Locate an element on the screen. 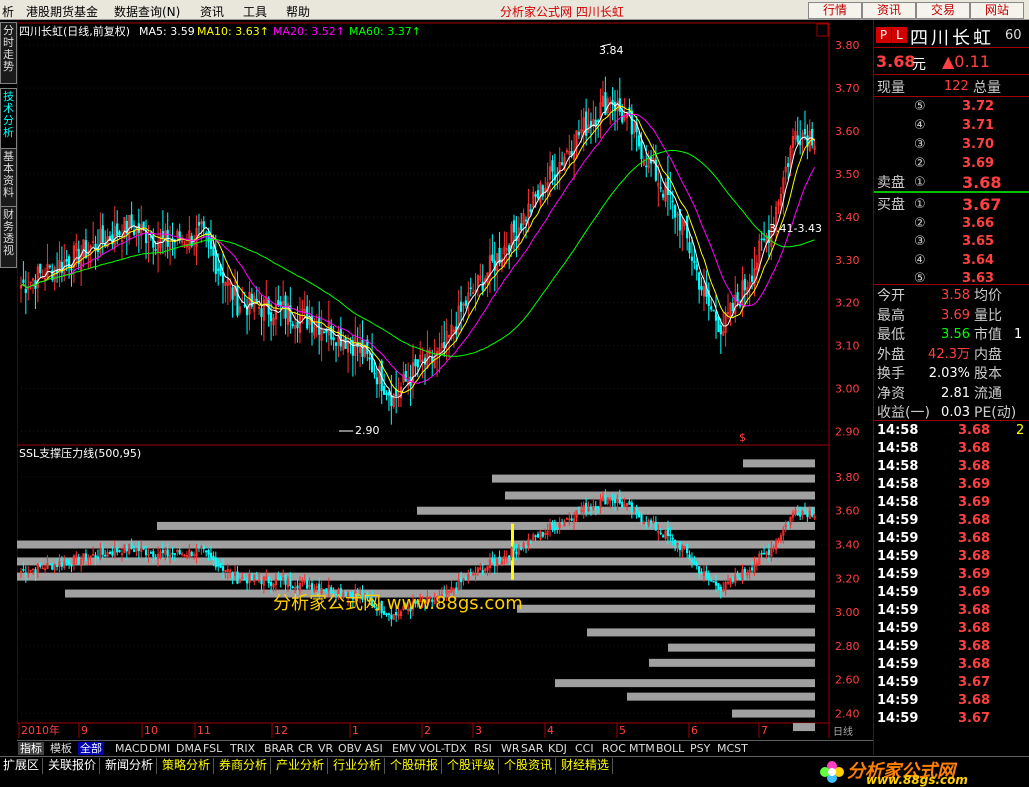 The height and width of the screenshot is (787, 1029). indicator-mtm: MTM is located at coordinates (642, 748).